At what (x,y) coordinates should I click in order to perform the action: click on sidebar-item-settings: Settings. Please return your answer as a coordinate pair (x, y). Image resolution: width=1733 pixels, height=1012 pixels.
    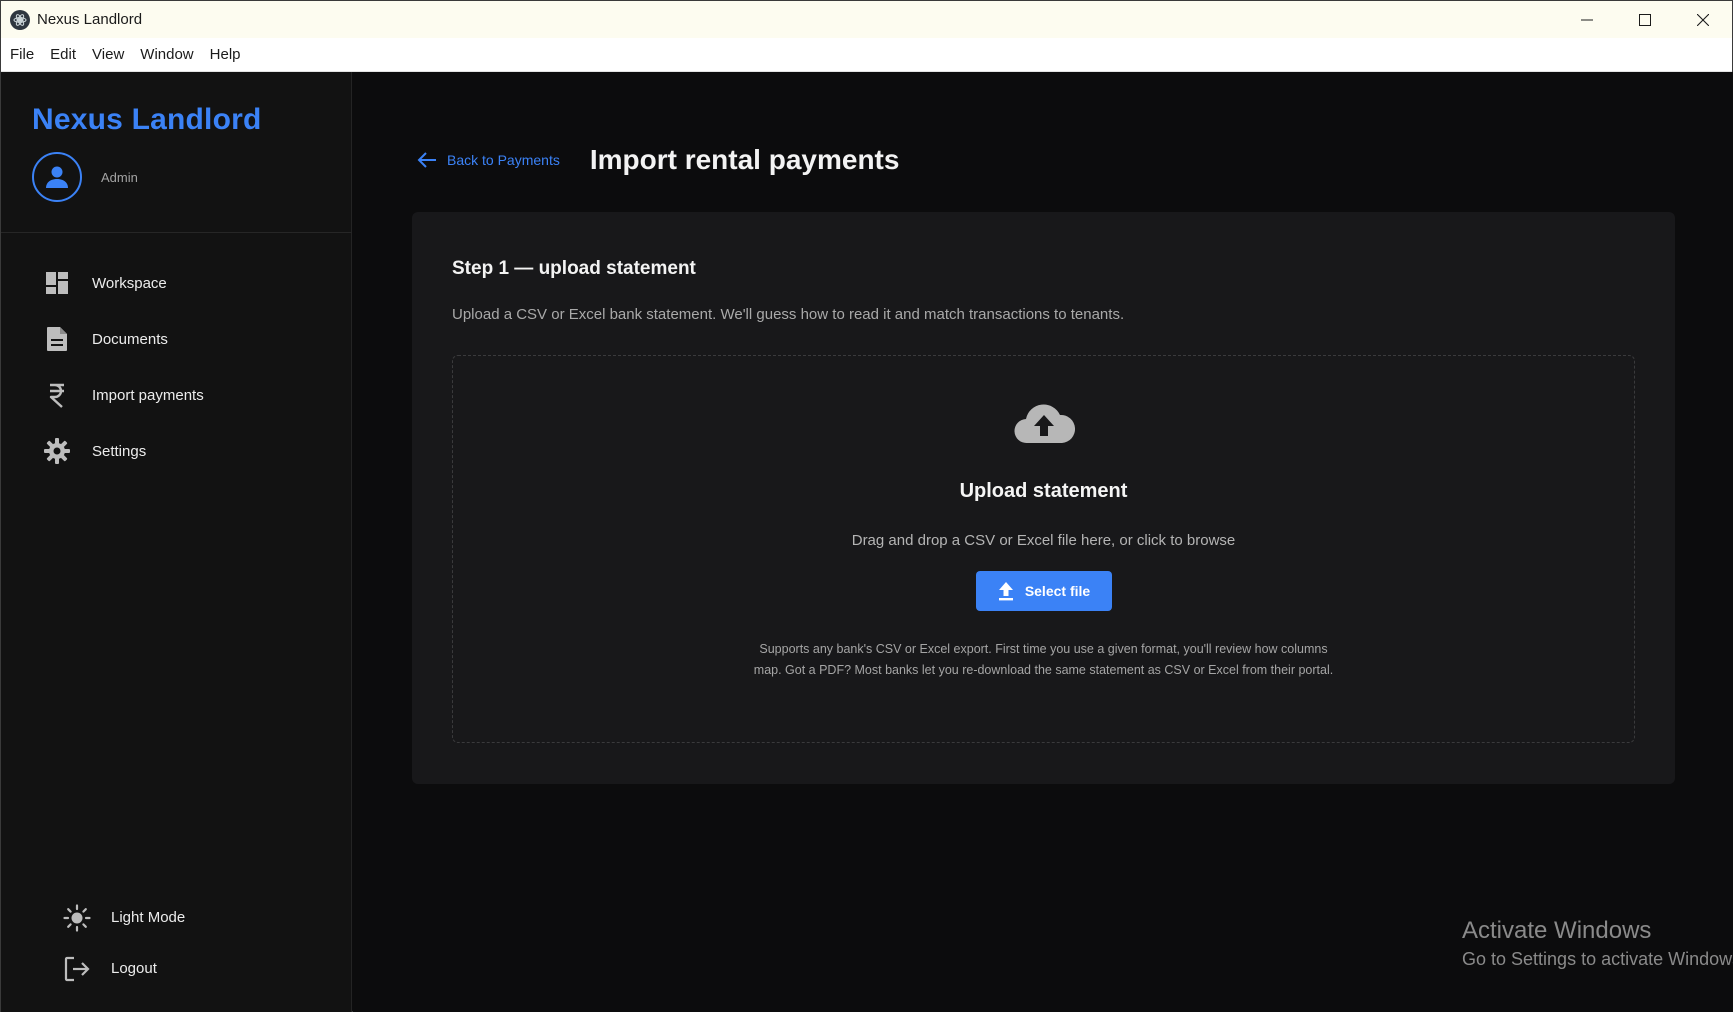
    Looking at the image, I should click on (176, 451).